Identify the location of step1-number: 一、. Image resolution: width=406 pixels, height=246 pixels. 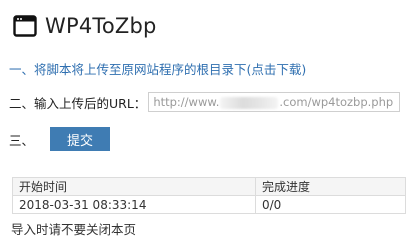
(22, 69).